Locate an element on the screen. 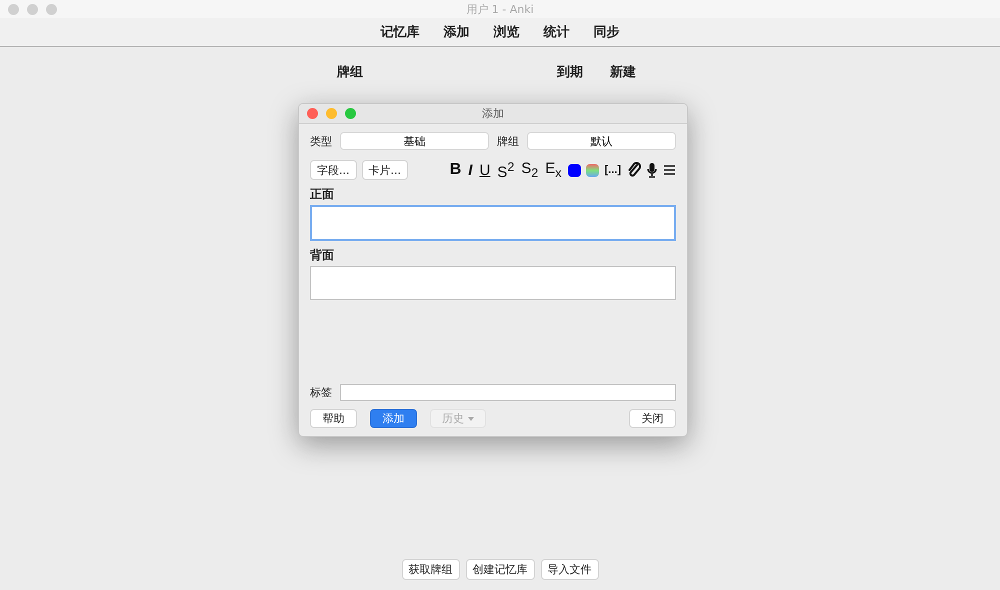  menu-icon is located at coordinates (669, 170).